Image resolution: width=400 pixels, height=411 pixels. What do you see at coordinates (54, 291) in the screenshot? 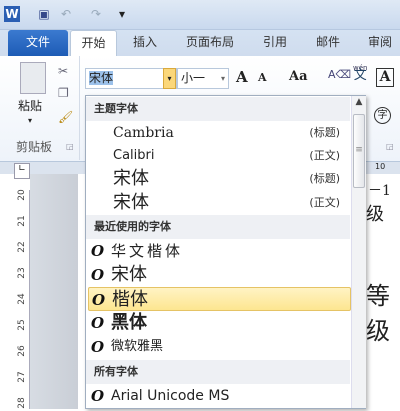
I see `document-gutter` at bounding box center [54, 291].